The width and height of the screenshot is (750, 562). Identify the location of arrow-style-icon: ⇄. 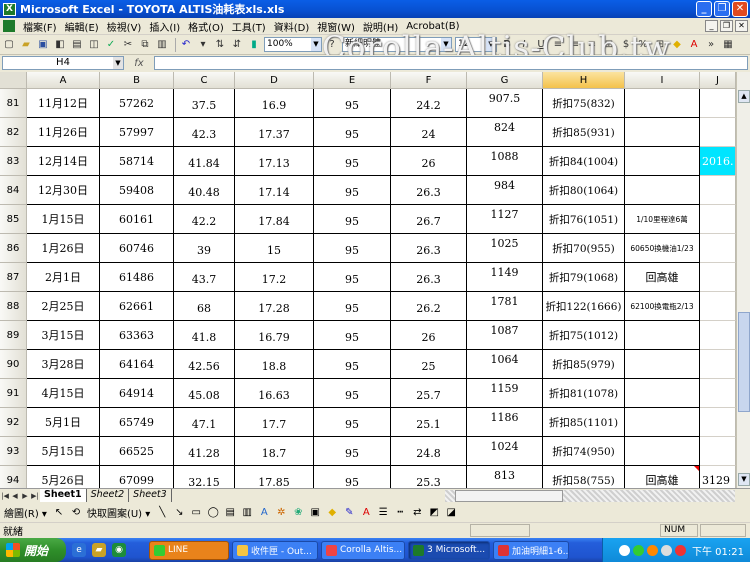
(417, 513).